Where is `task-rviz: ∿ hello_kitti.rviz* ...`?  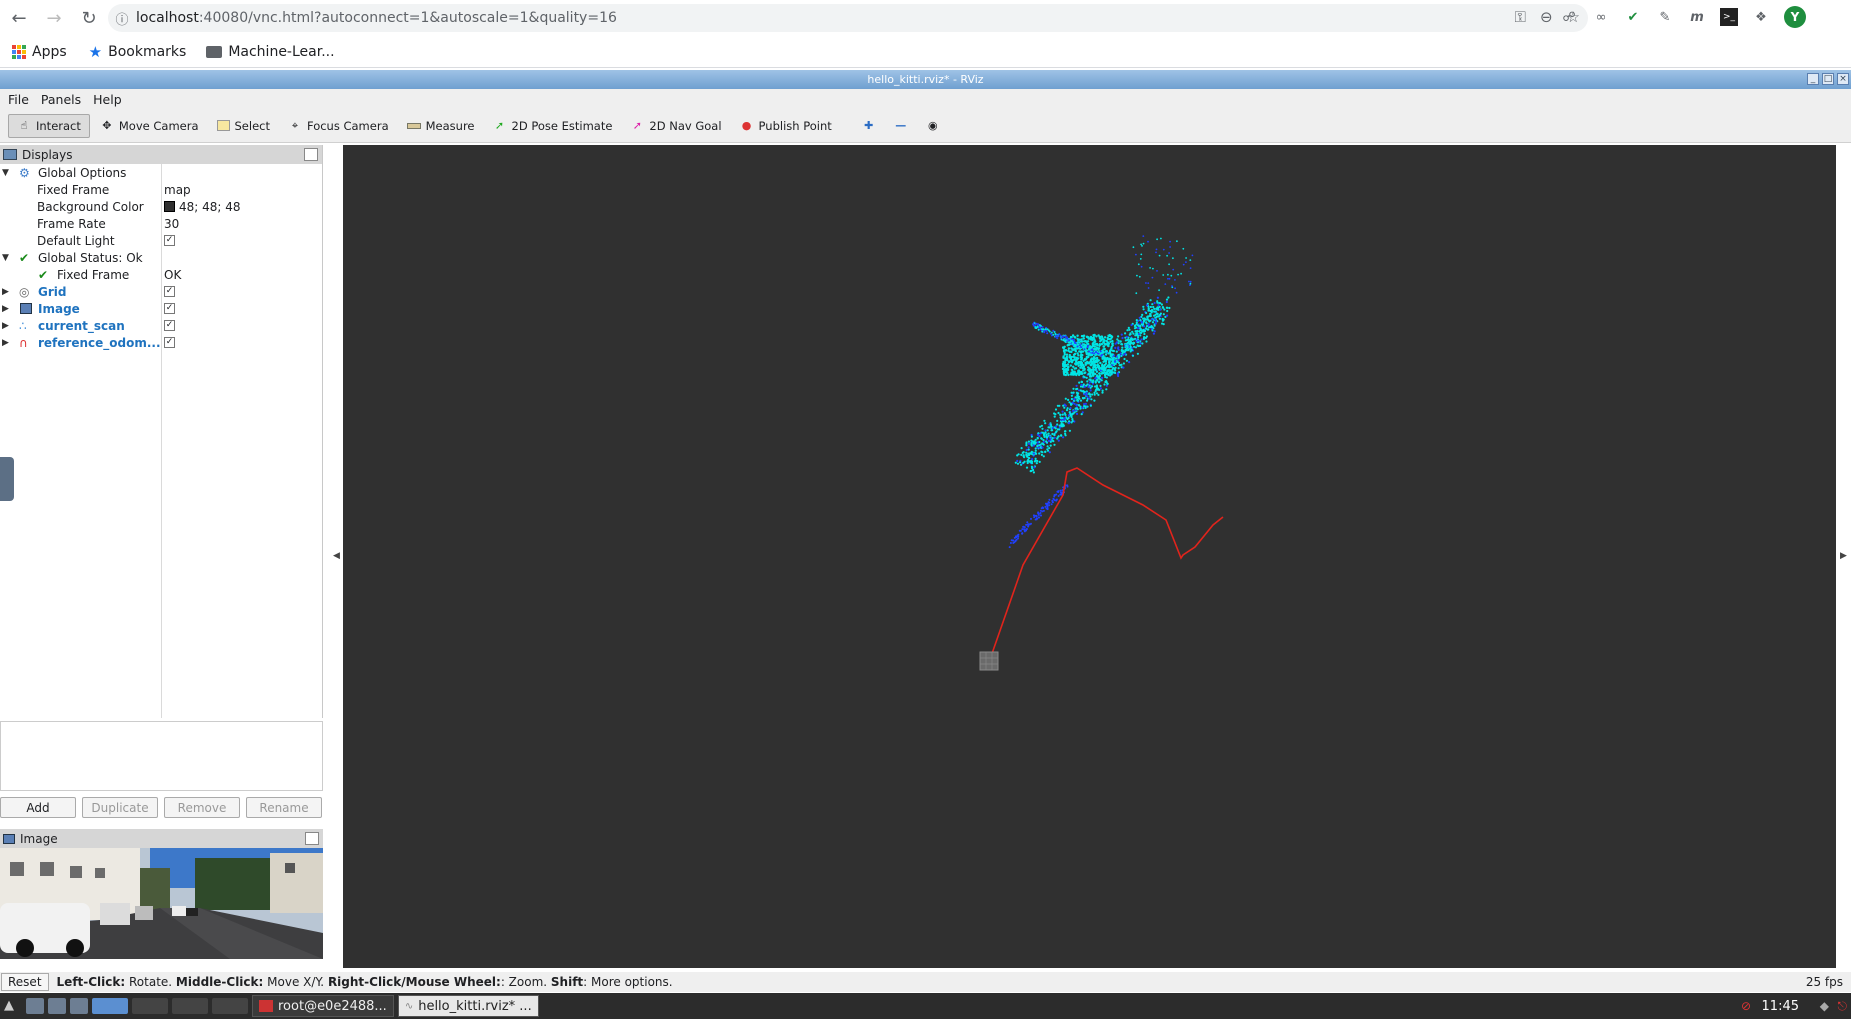
task-rviz: ∿ hello_kitti.rviz* ... is located at coordinates (468, 1006).